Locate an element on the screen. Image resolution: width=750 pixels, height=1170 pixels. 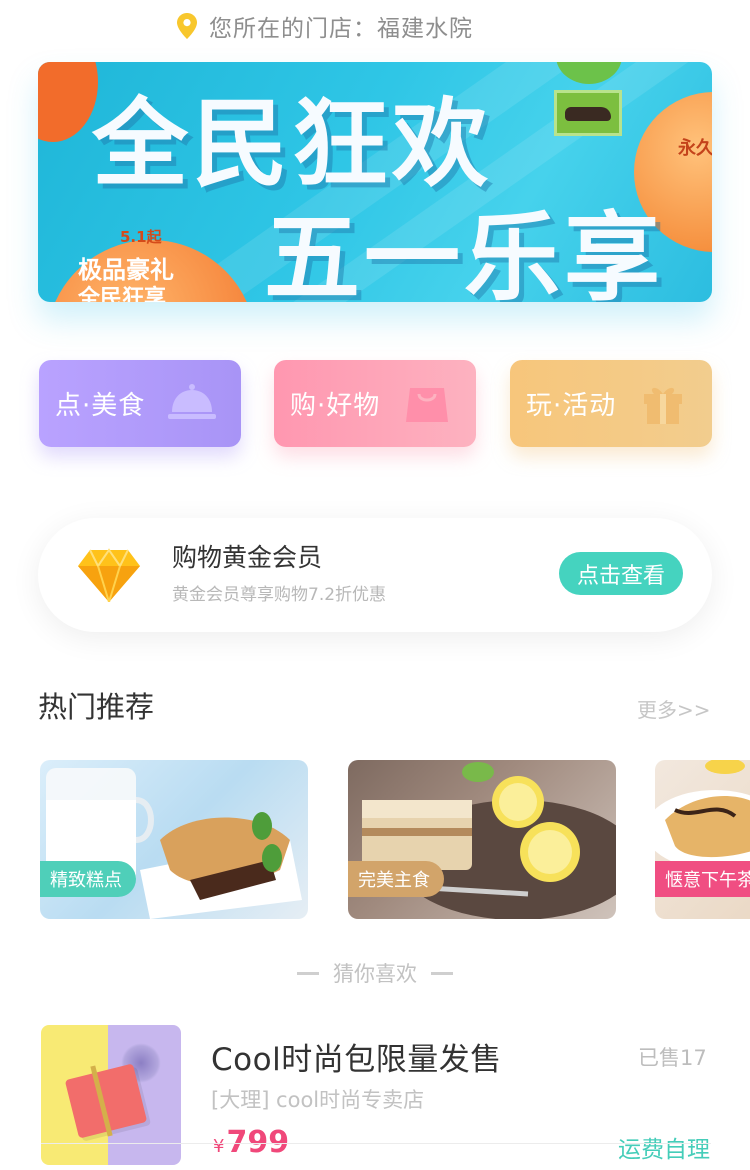
banner-headline-2: 五一乐享 is located at coordinates (464, 252).